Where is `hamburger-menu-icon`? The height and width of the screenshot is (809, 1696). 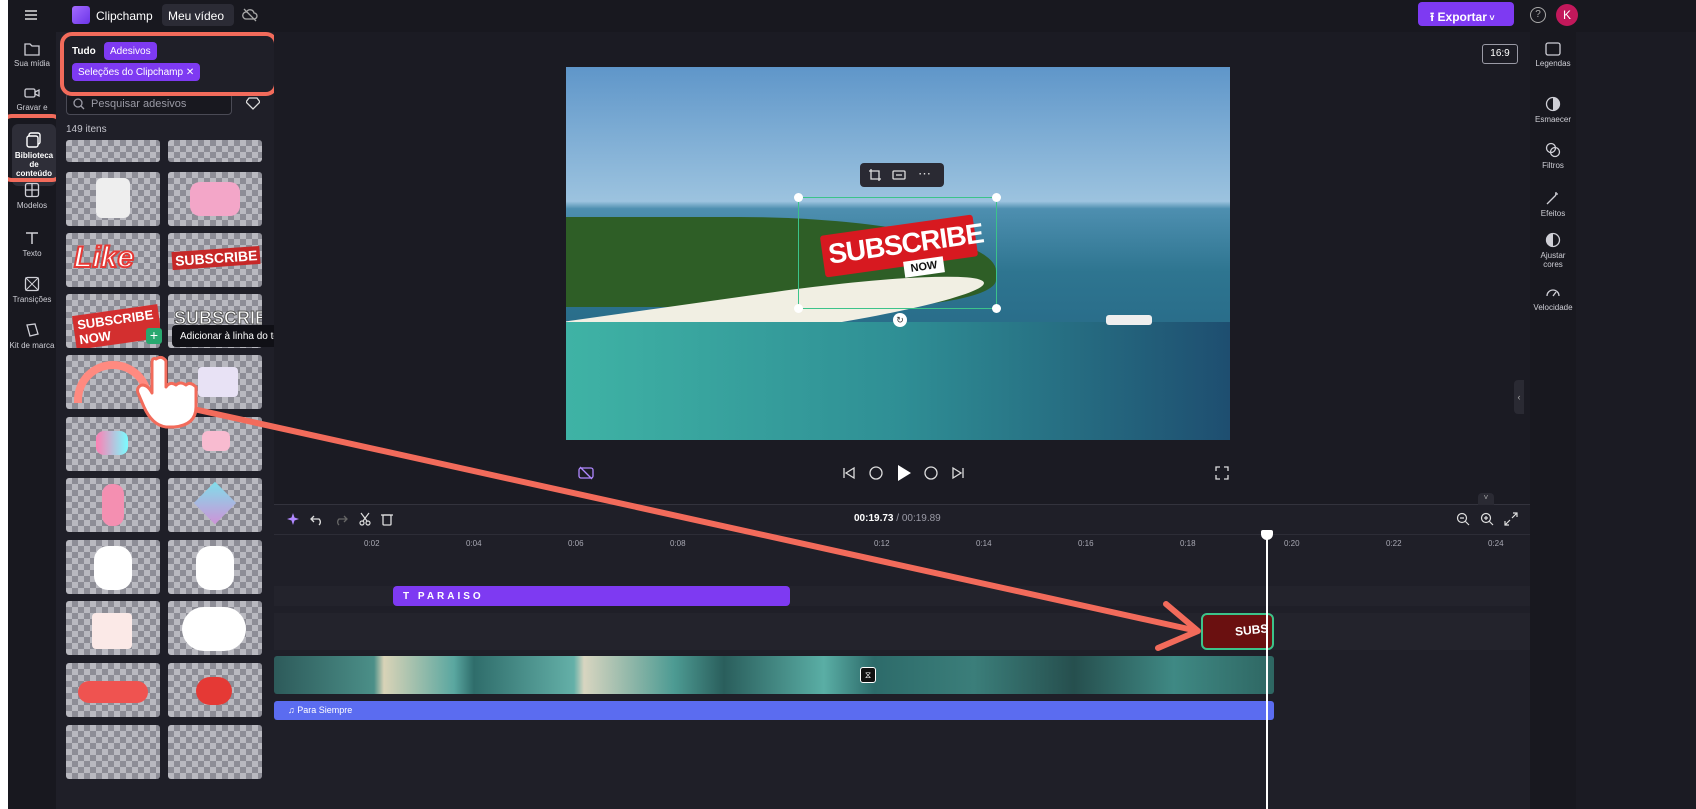 hamburger-menu-icon is located at coordinates (31, 15).